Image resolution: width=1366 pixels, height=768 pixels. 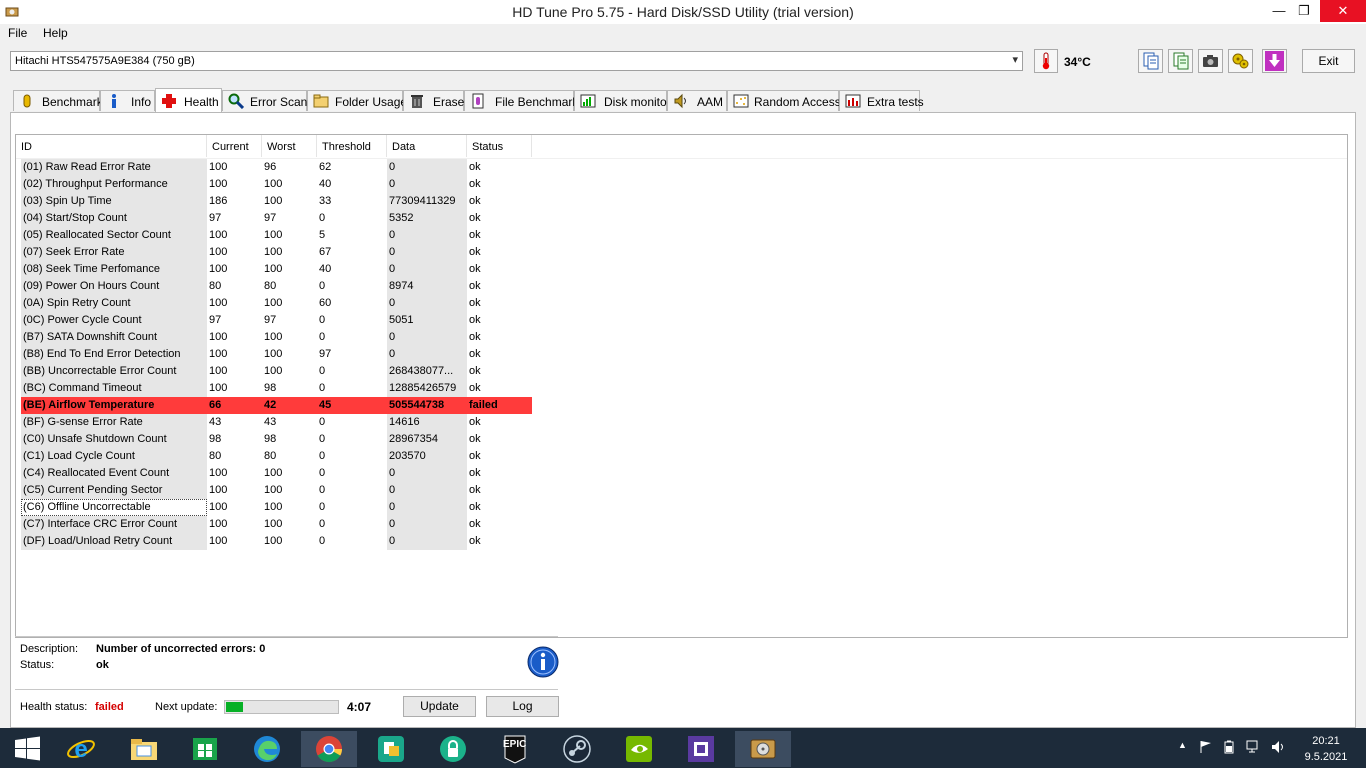 I want to click on column-header-worst: Worst, so click(x=289, y=146).